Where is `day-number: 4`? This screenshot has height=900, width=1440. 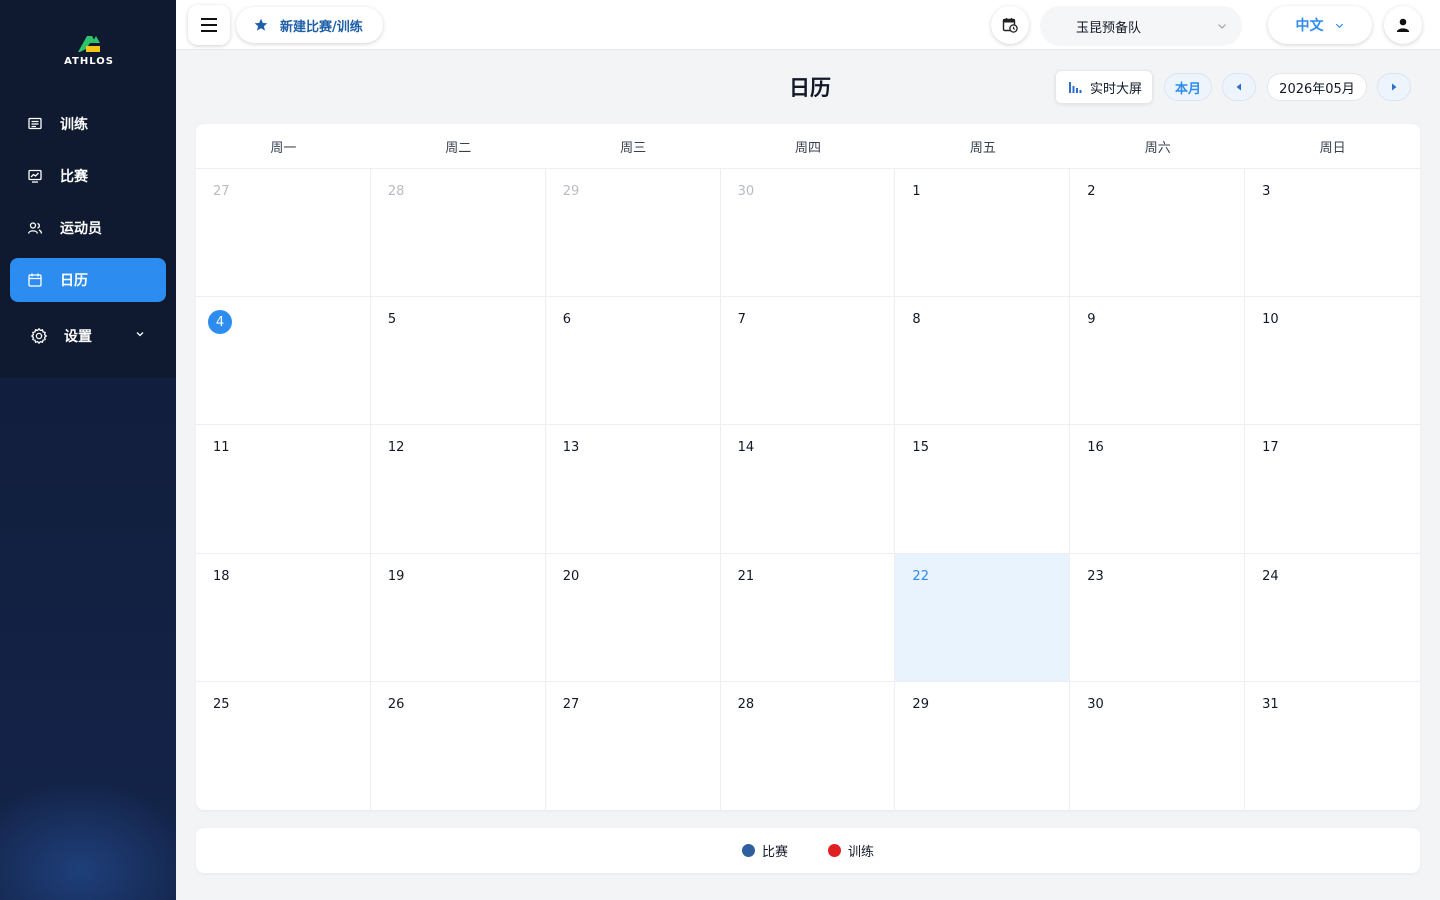
day-number: 4 is located at coordinates (220, 322).